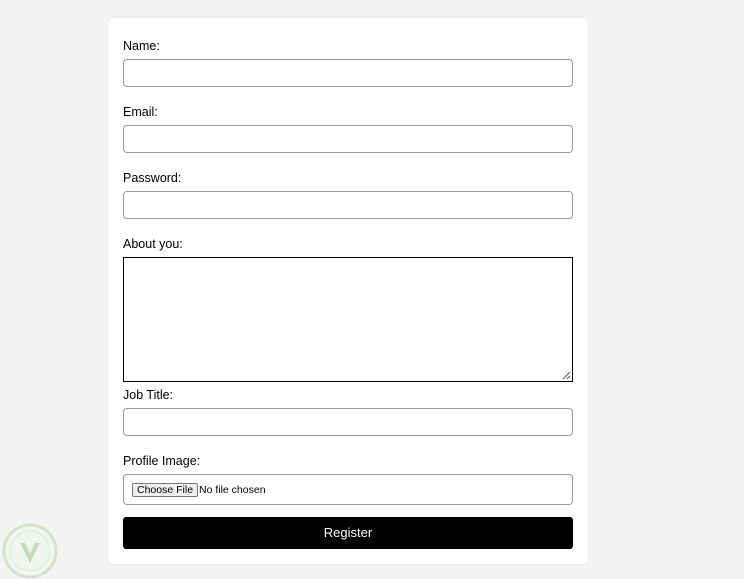 This screenshot has height=579, width=744. I want to click on job-title-input, so click(348, 422).